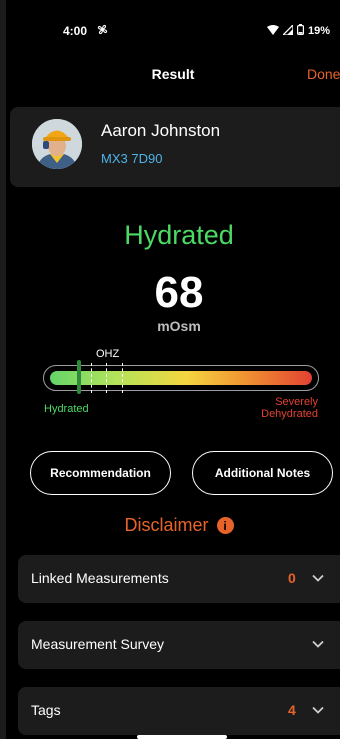 This screenshot has height=739, width=340. I want to click on avatar, so click(57, 144).